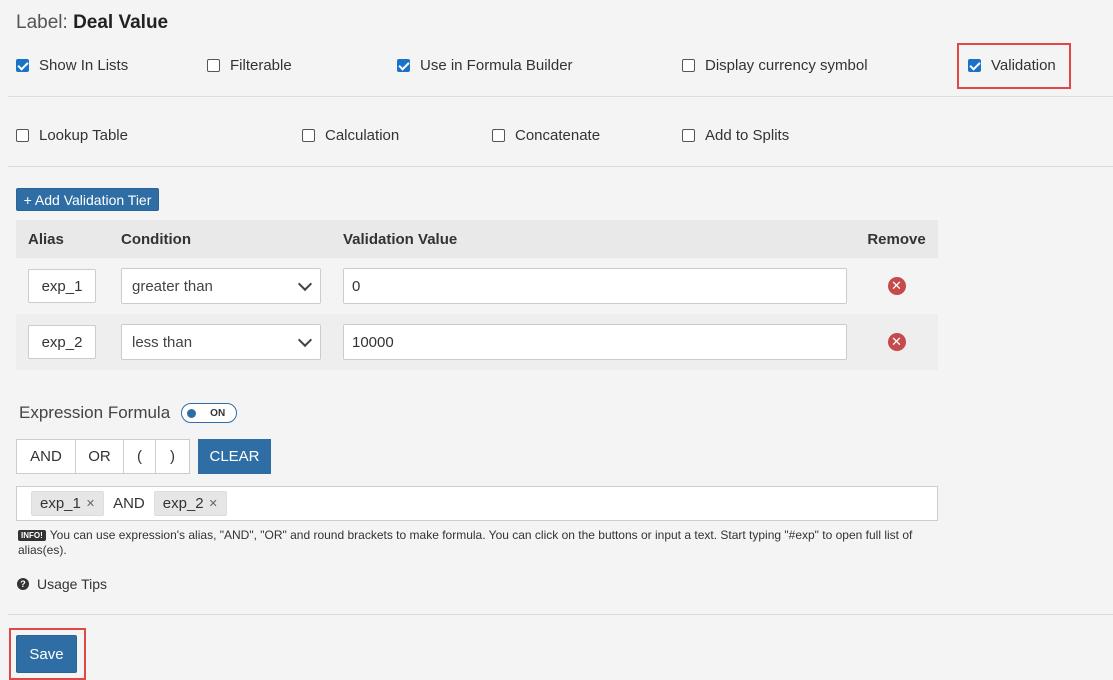 Image resolution: width=1113 pixels, height=680 pixels. I want to click on table-header: Alias Condition Validation Value Remove, so click(477, 239).